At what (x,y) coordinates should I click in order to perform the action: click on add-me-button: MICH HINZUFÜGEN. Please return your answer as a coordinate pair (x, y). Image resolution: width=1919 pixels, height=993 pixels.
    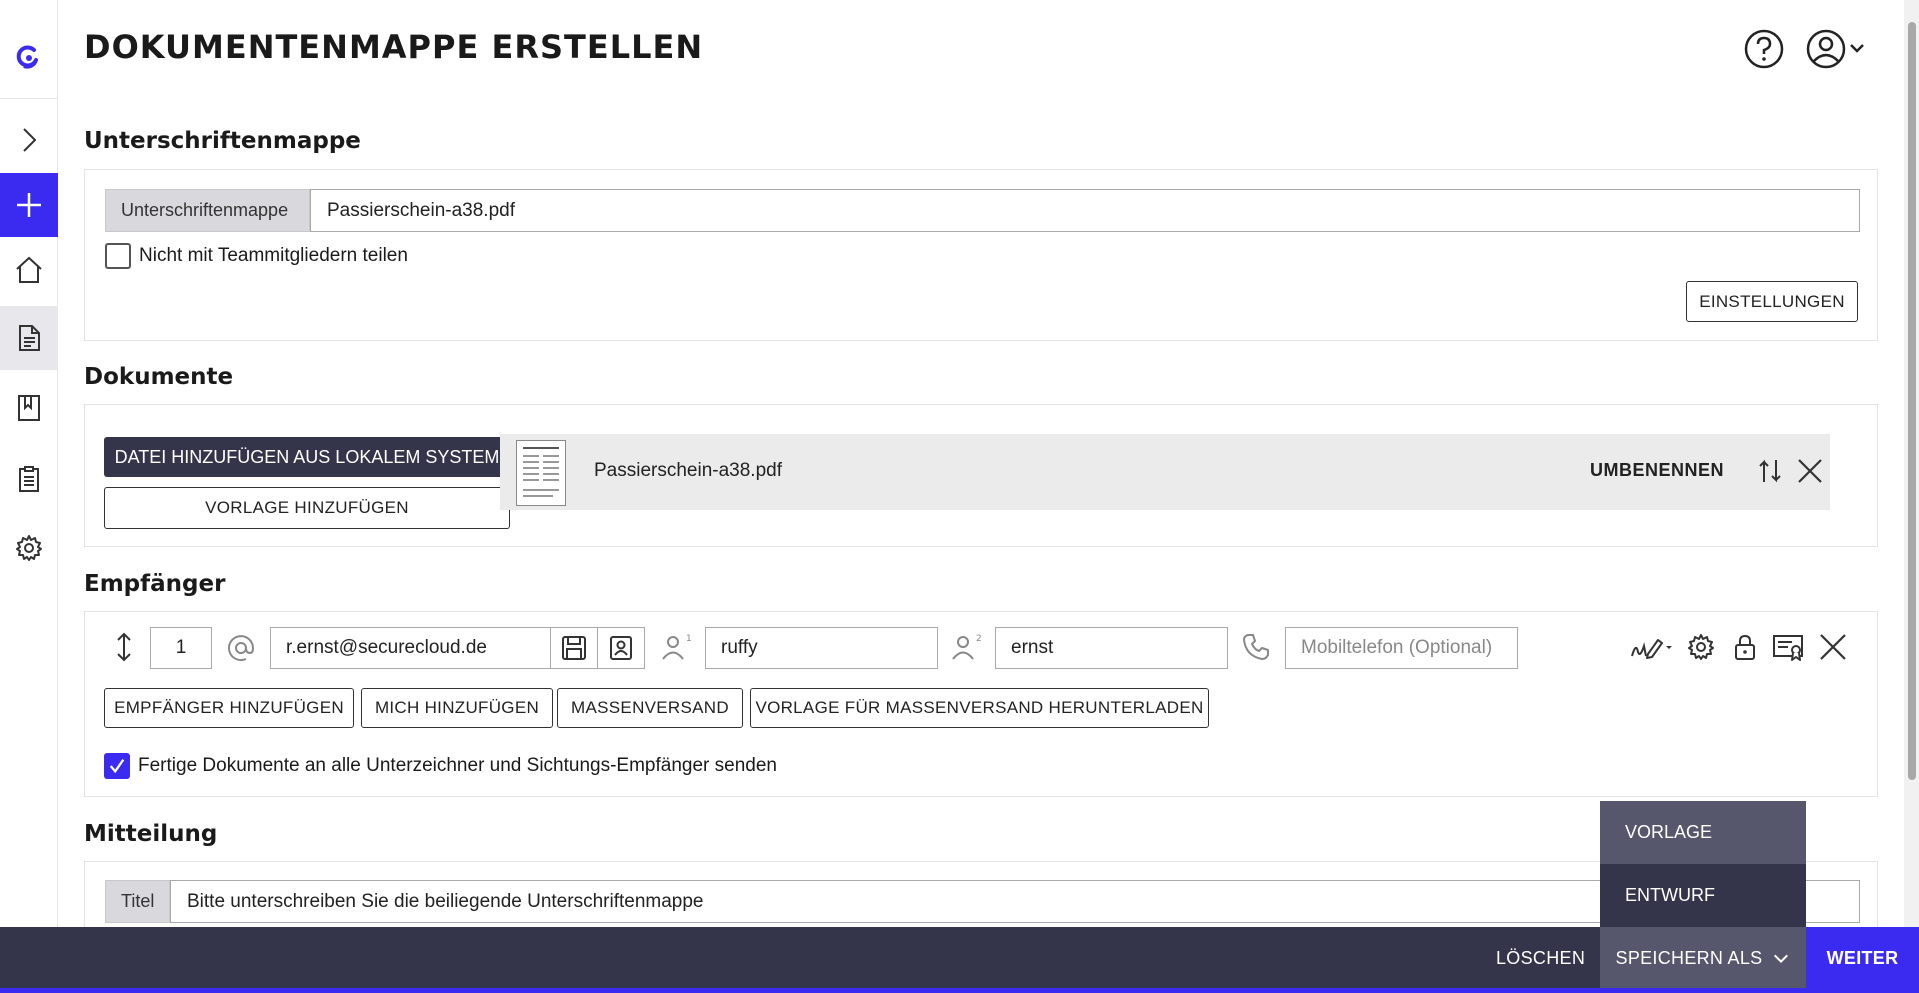
    Looking at the image, I should click on (457, 708).